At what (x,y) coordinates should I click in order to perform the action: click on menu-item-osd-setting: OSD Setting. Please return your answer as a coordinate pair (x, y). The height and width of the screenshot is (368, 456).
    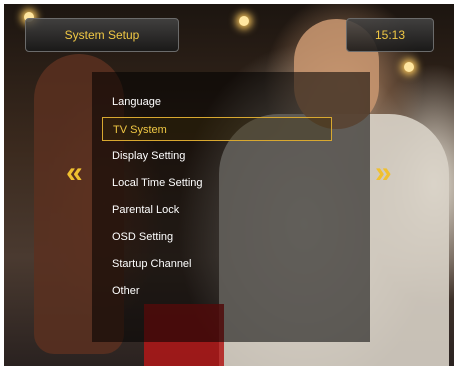
    Looking at the image, I should click on (217, 237).